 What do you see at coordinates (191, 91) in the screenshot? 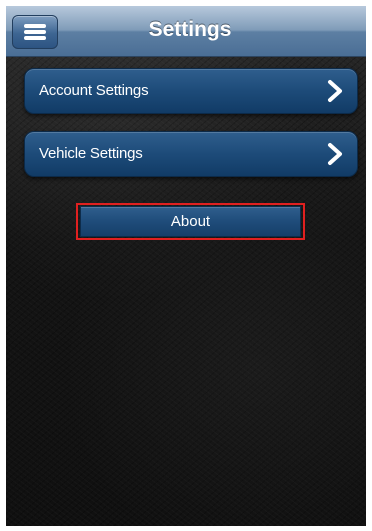
I see `account-settings-button: Account Settings` at bounding box center [191, 91].